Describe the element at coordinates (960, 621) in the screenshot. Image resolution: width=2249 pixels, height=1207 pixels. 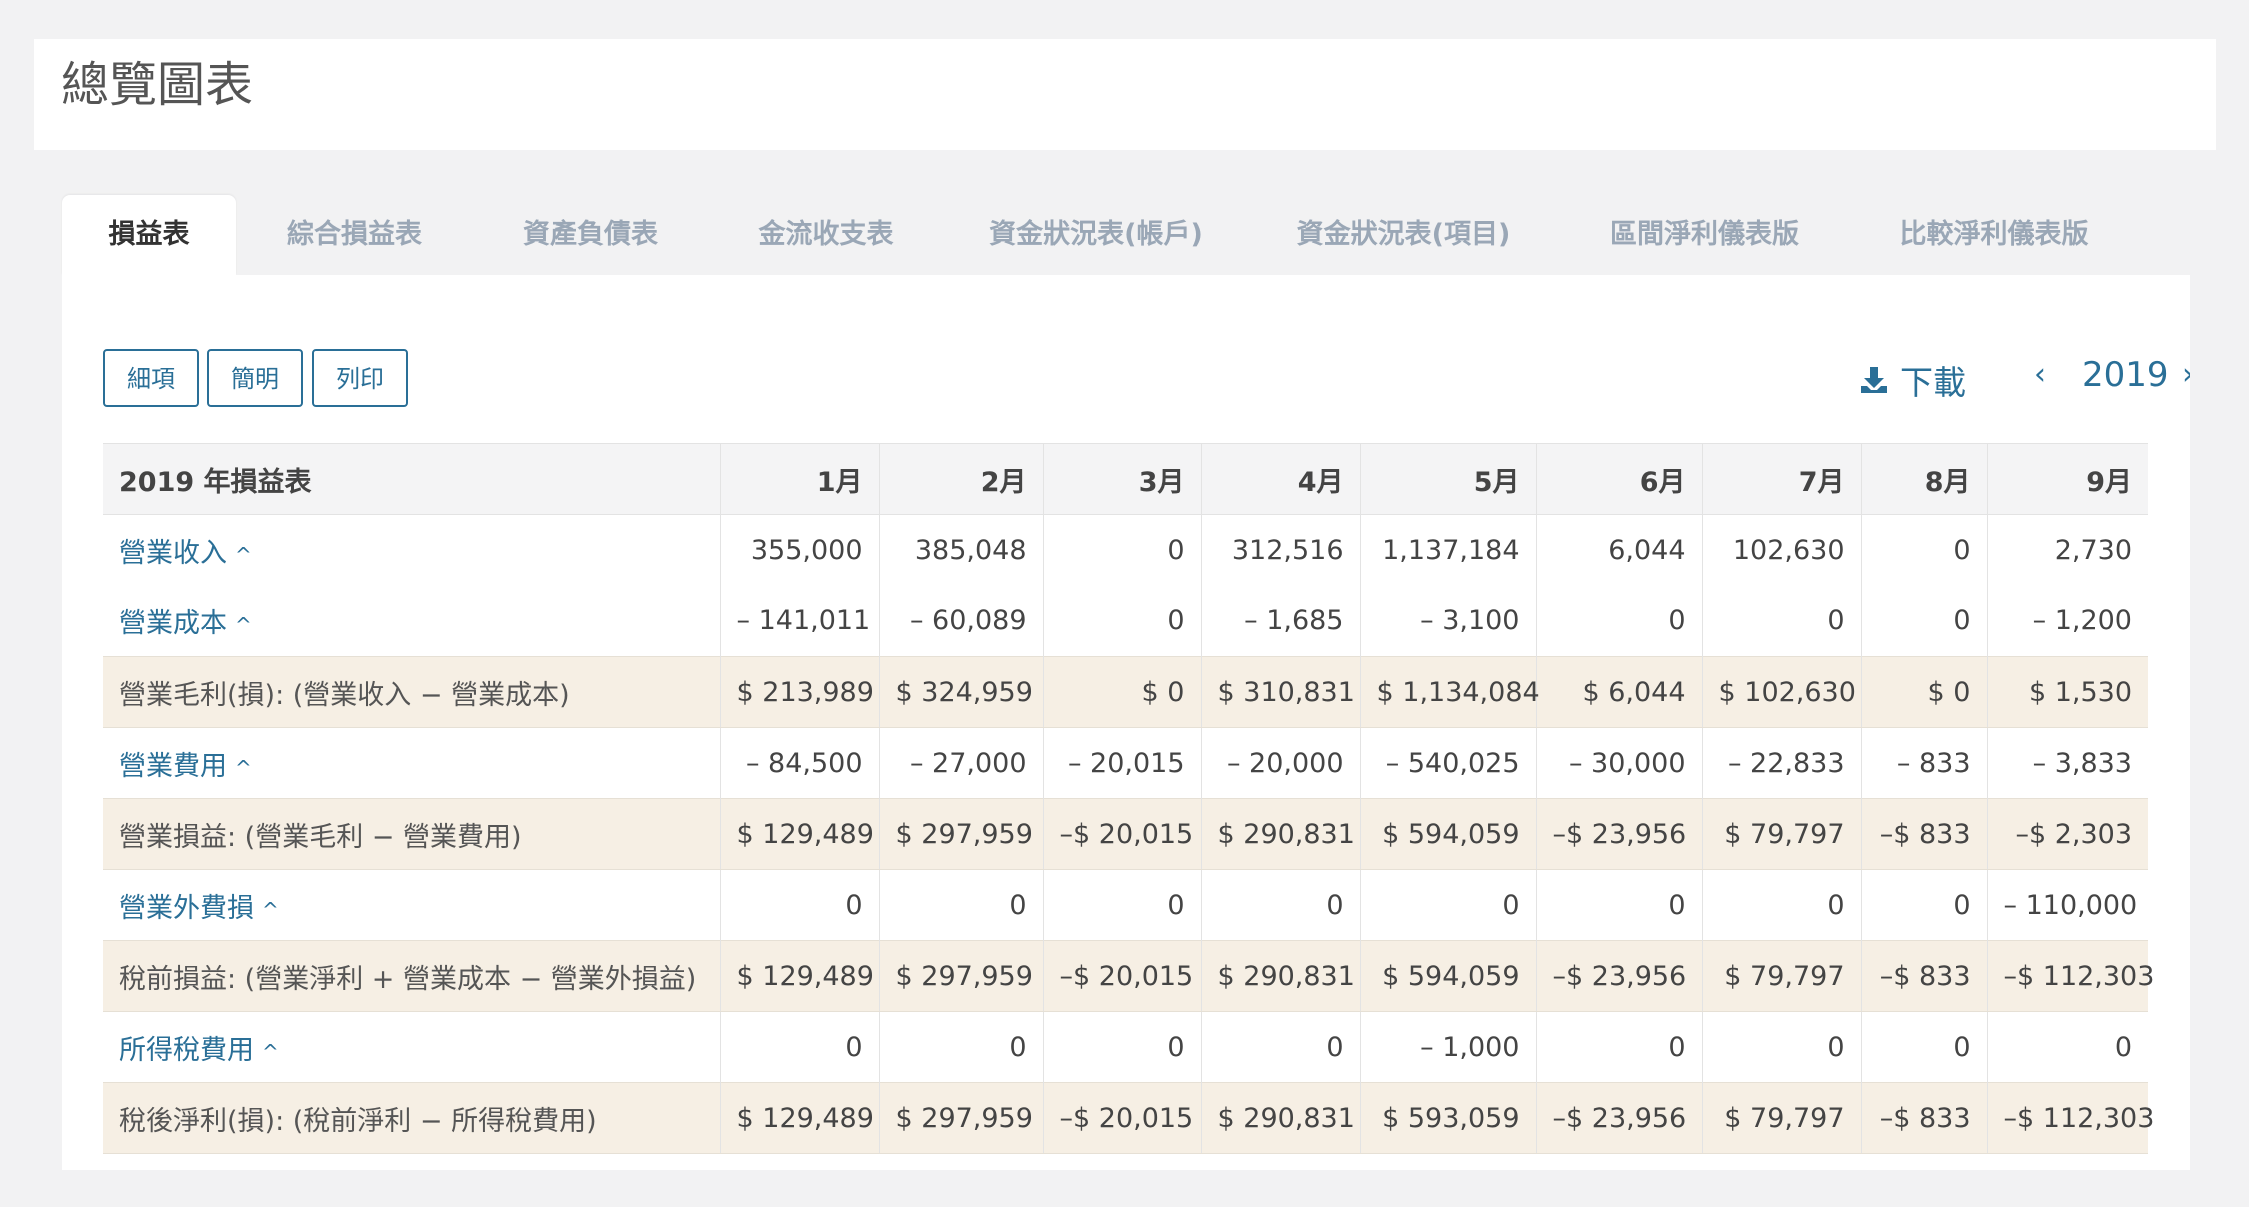
I see `value-cell: – 60,089` at that location.